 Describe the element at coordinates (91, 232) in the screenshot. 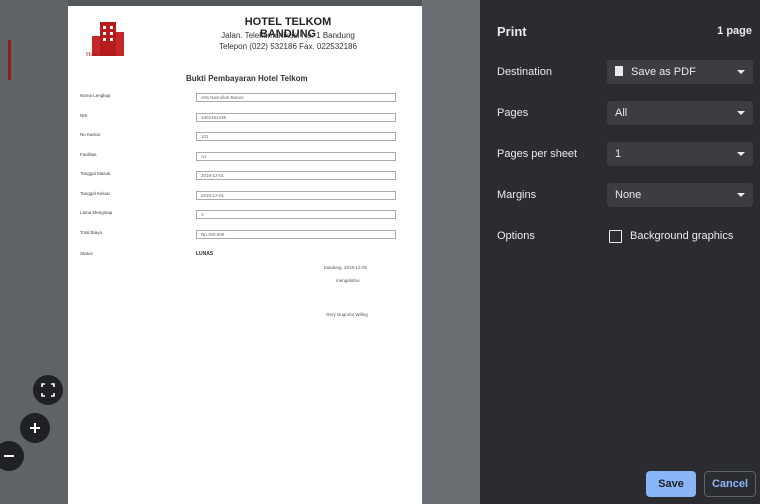

I see `field-label: Total Biaya` at that location.